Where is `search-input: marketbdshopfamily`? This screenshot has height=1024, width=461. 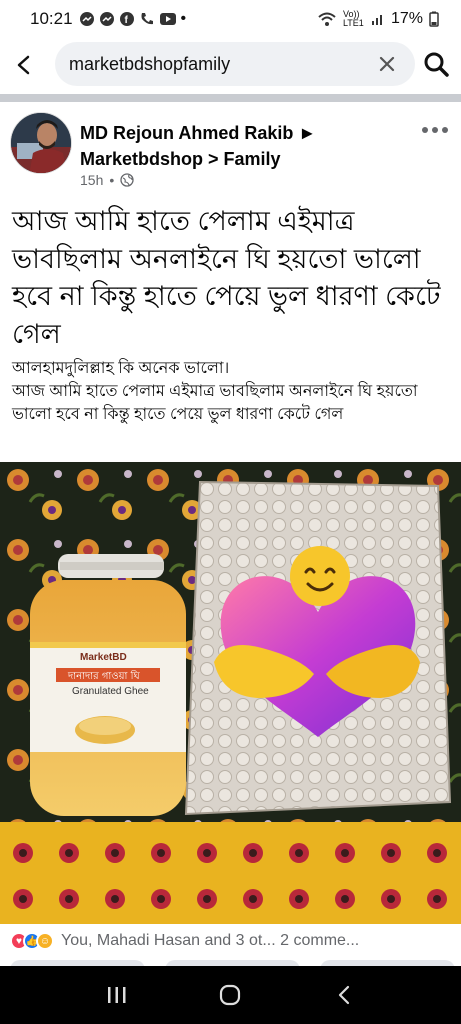
search-input: marketbdshopfamily is located at coordinates (235, 64).